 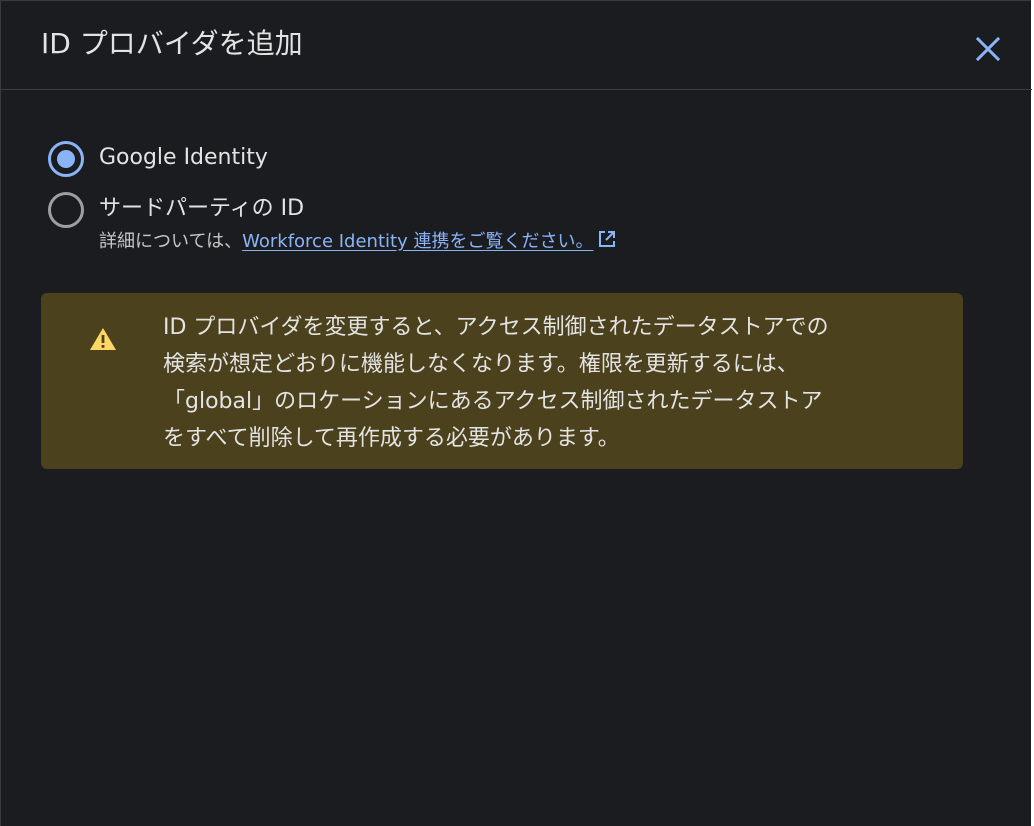 I want to click on close-icon, so click(x=988, y=49).